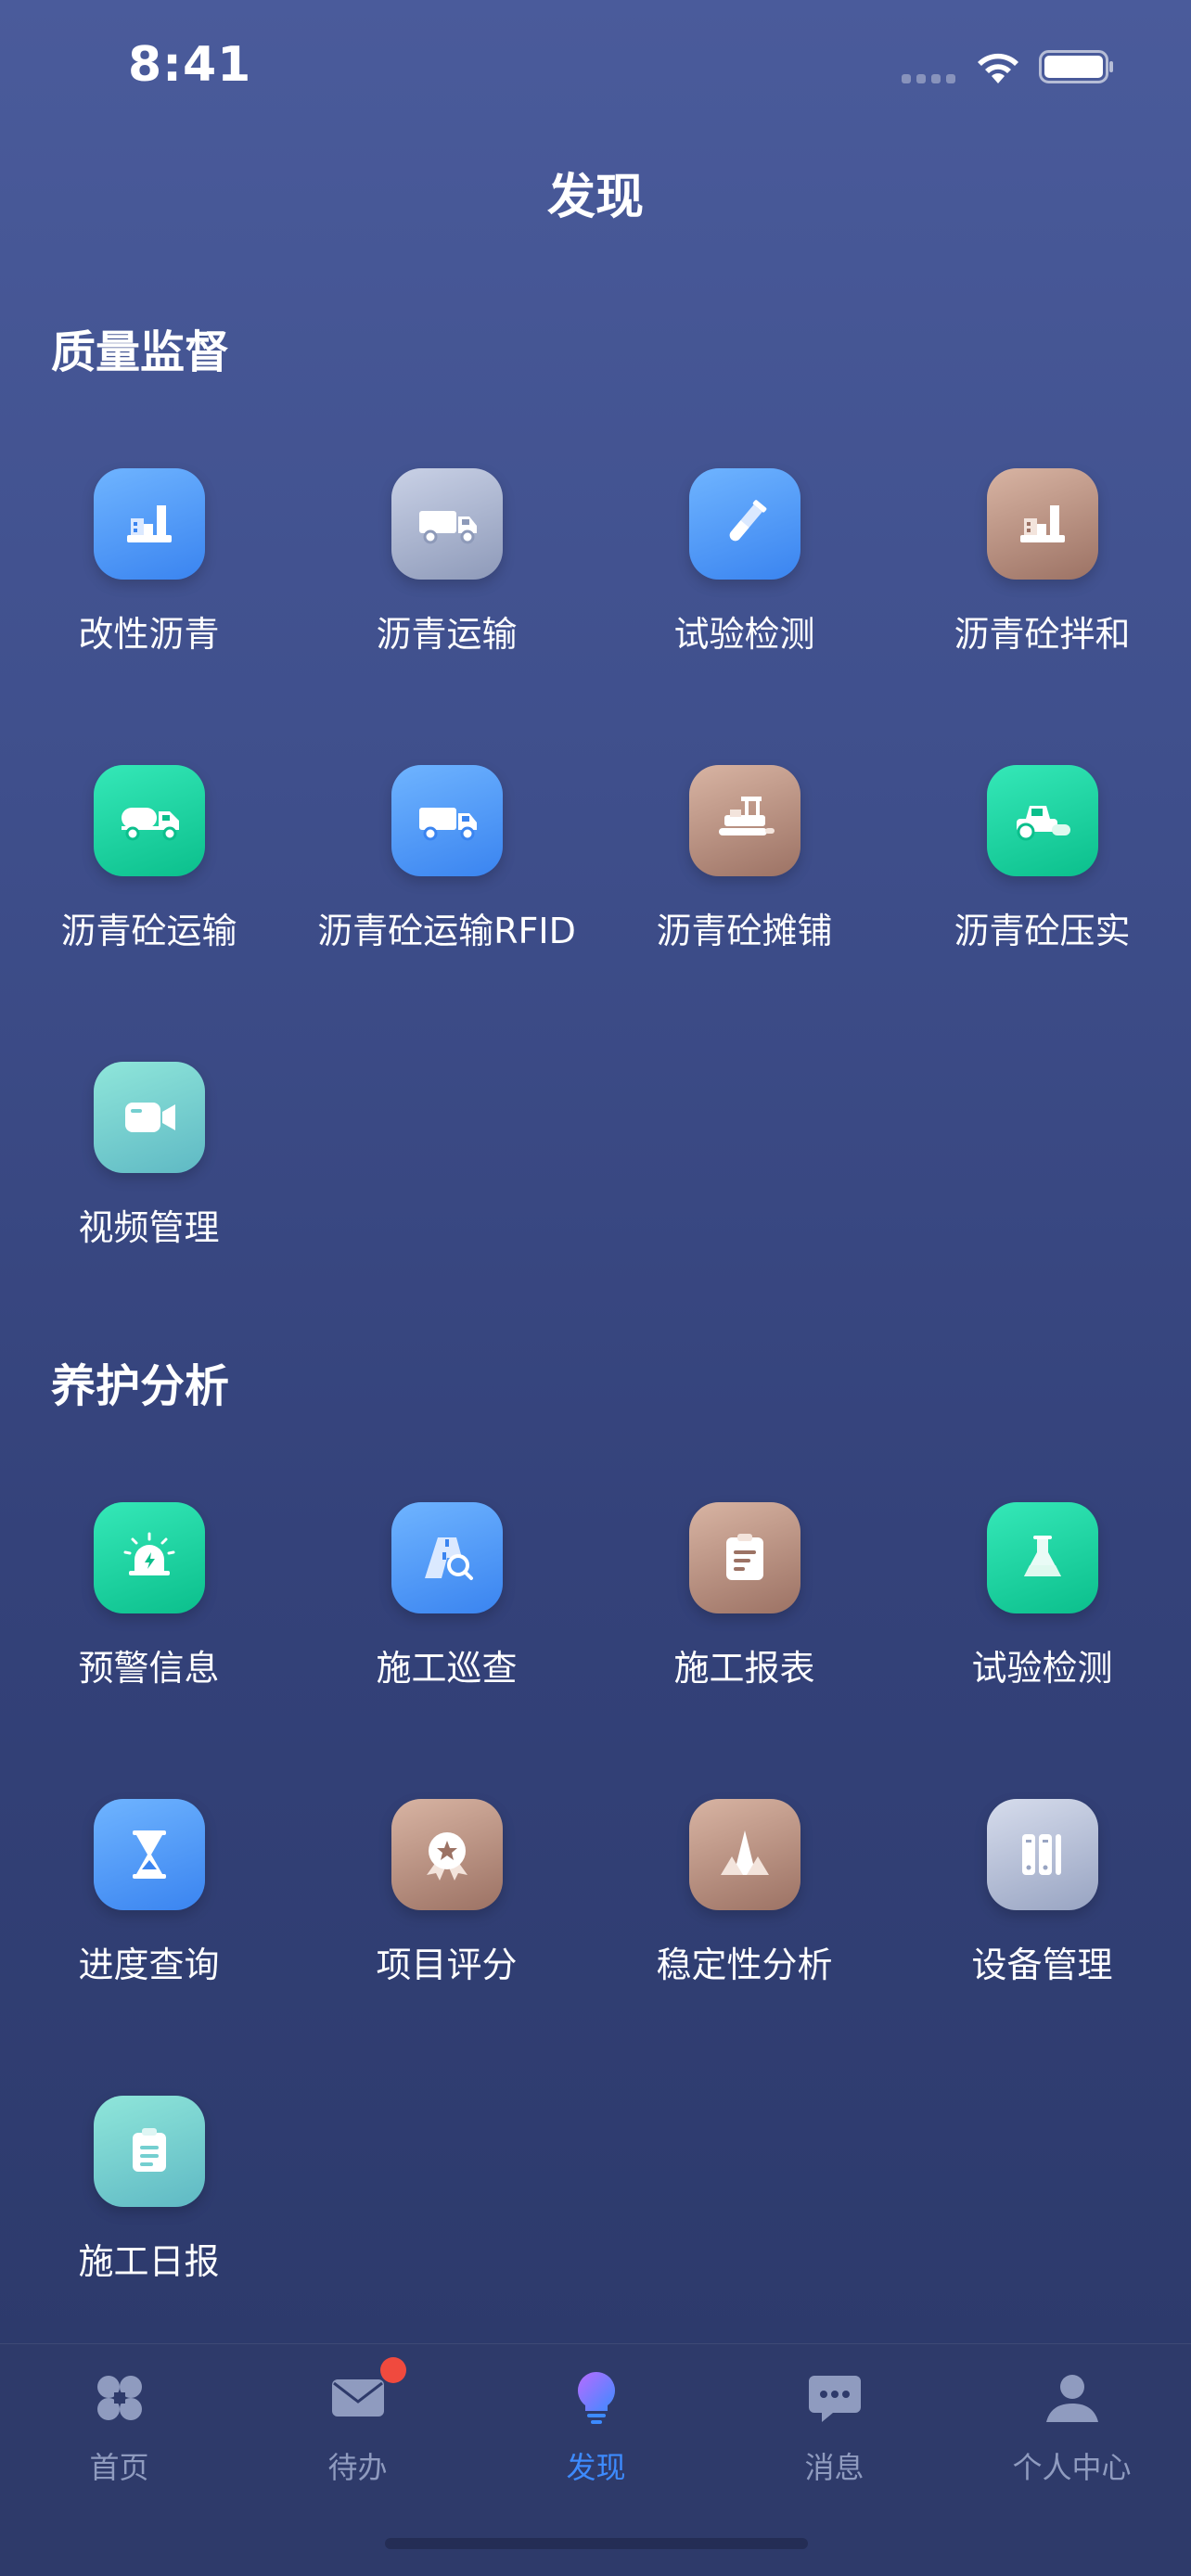 The image size is (1191, 2576). What do you see at coordinates (595, 69) in the screenshot?
I see `status-bar: 8:41` at bounding box center [595, 69].